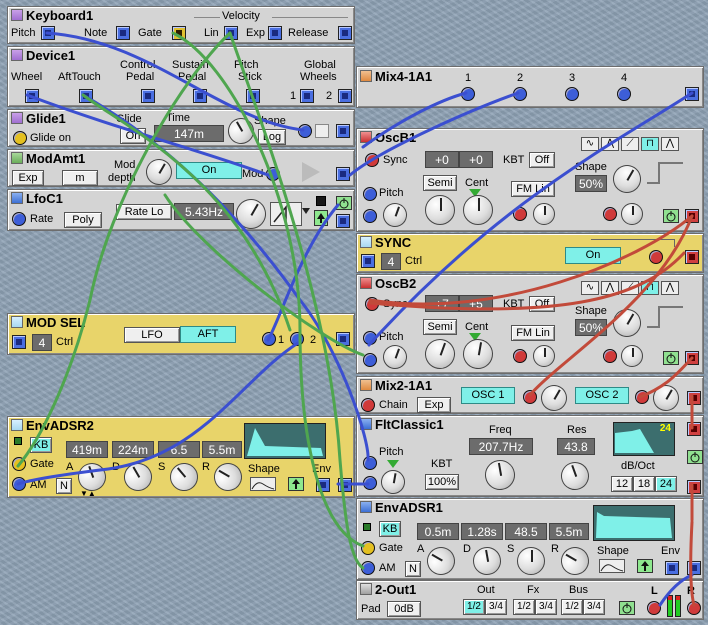 The image size is (708, 625). What do you see at coordinates (19, 464) in the screenshot?
I see `gate-input` at bounding box center [19, 464].